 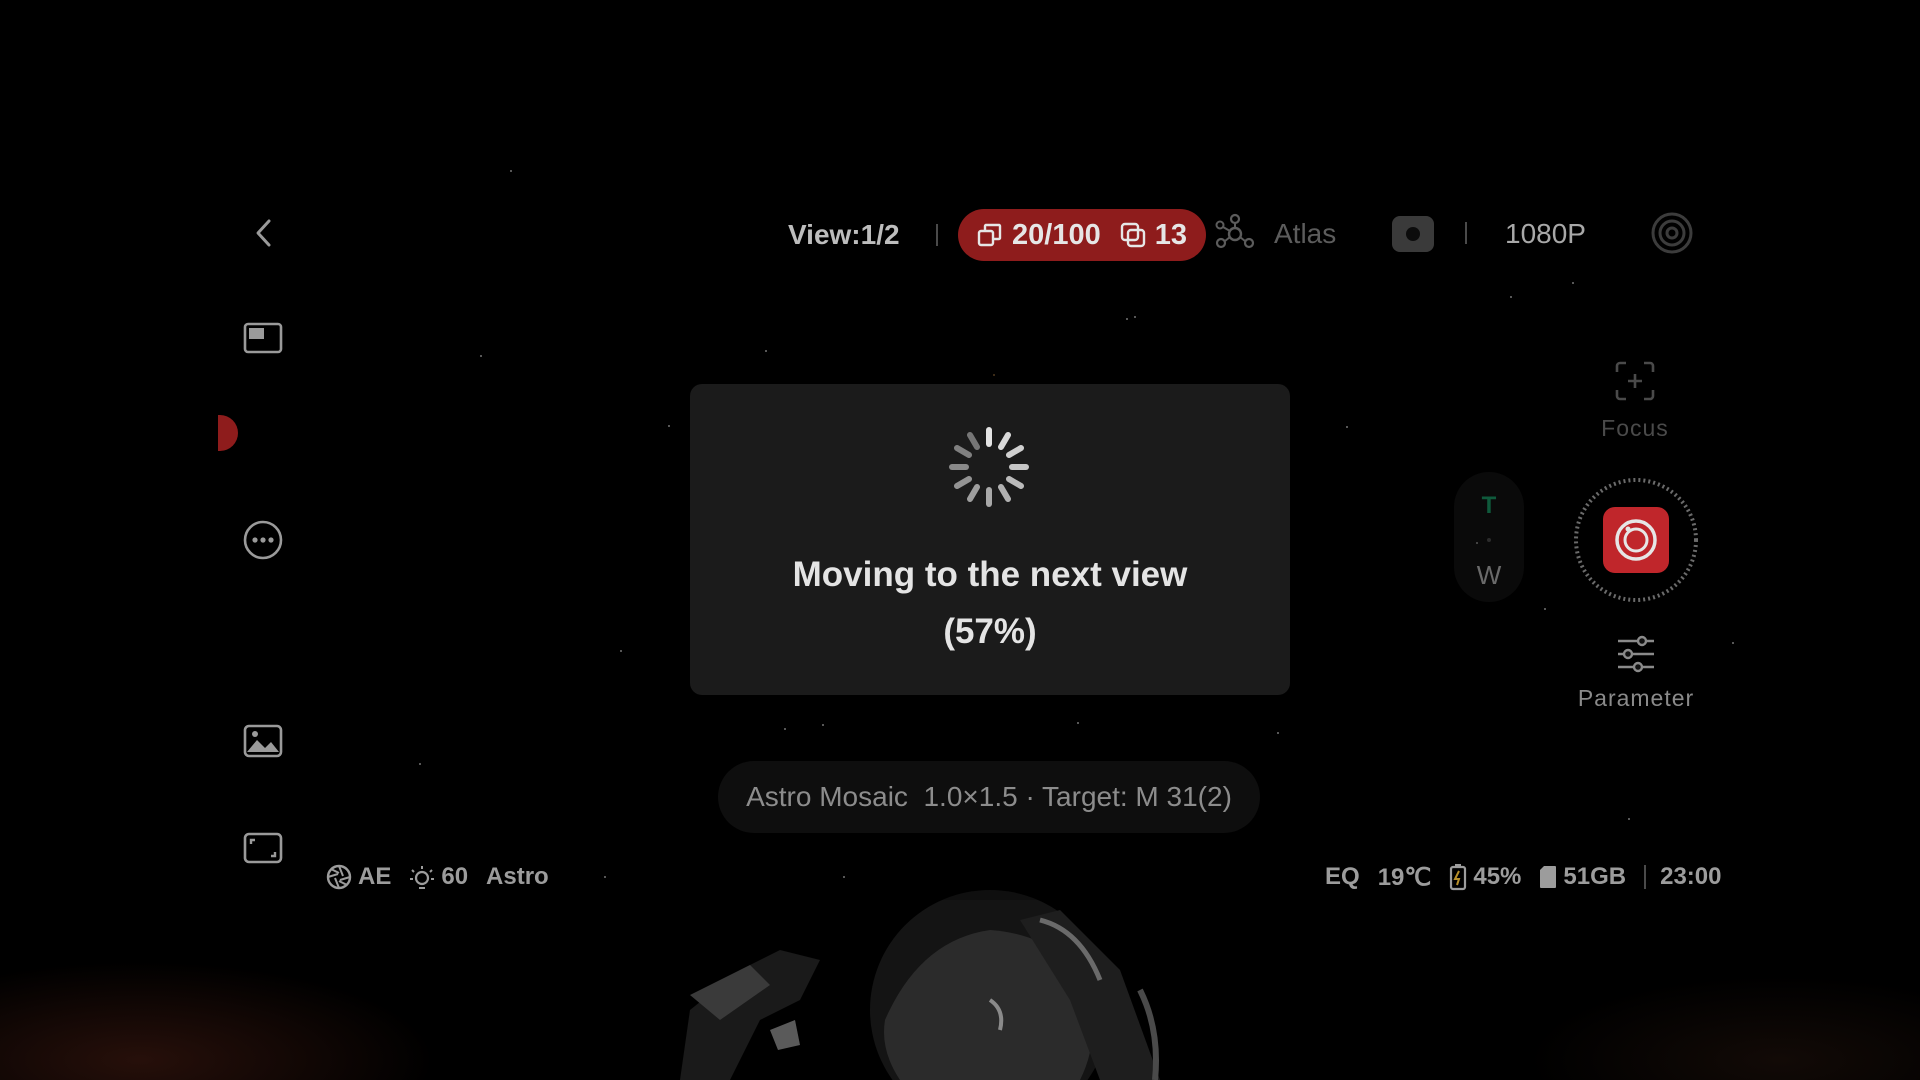 I want to click on storage: 51GB, so click(x=1582, y=877).